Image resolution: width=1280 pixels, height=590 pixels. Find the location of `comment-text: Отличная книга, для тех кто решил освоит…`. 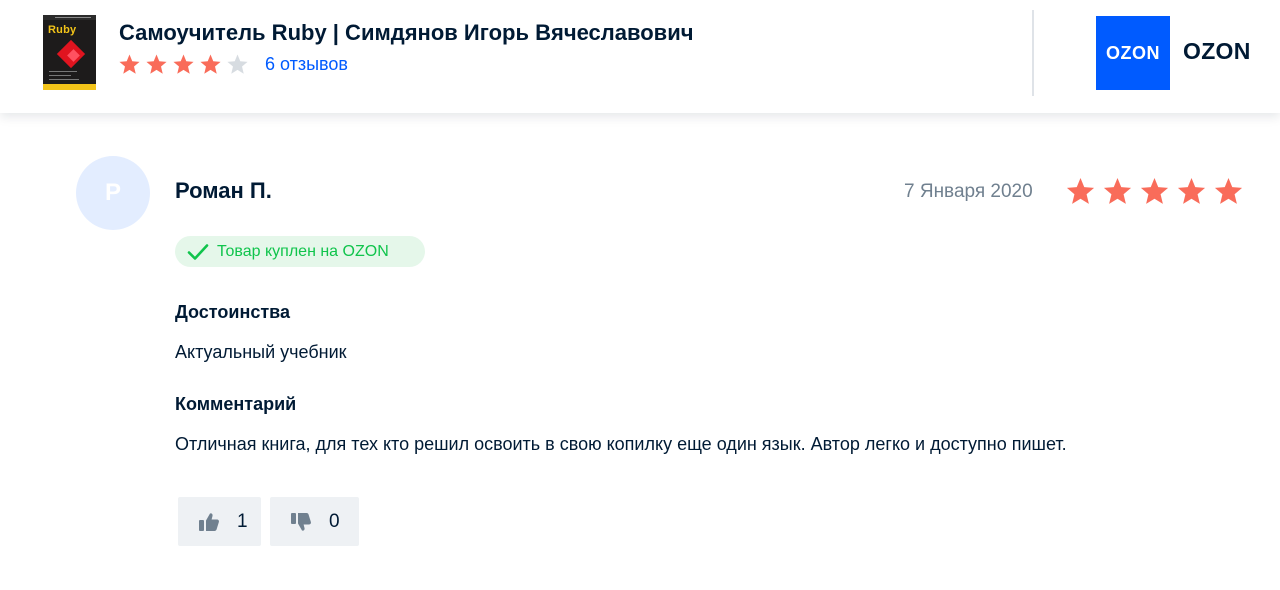

comment-text: Отличная книга, для тех кто решил освоит… is located at coordinates (621, 444).